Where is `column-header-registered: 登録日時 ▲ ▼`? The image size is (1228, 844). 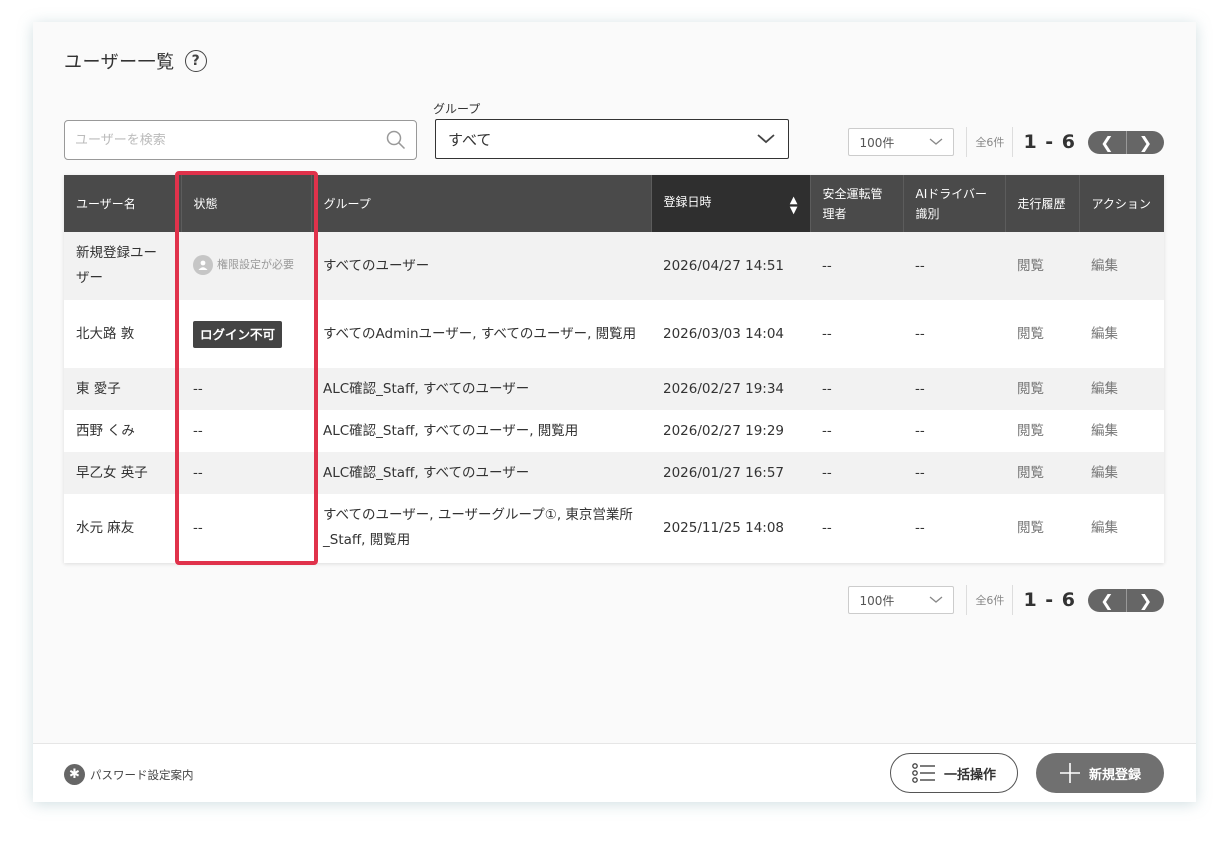 column-header-registered: 登録日時 ▲ ▼ is located at coordinates (731, 203).